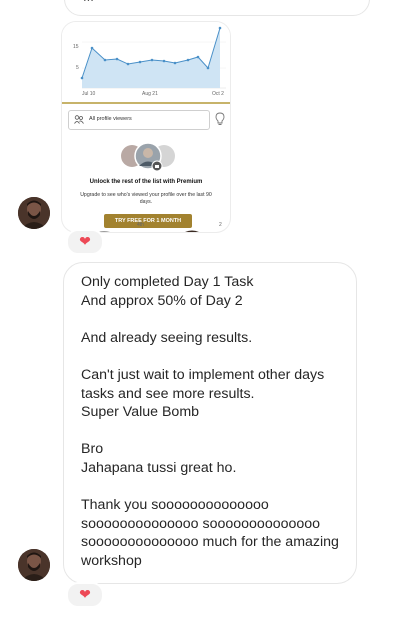  Describe the element at coordinates (203, 374) in the screenshot. I see `message-line: Can't just wait to implement other days` at that location.